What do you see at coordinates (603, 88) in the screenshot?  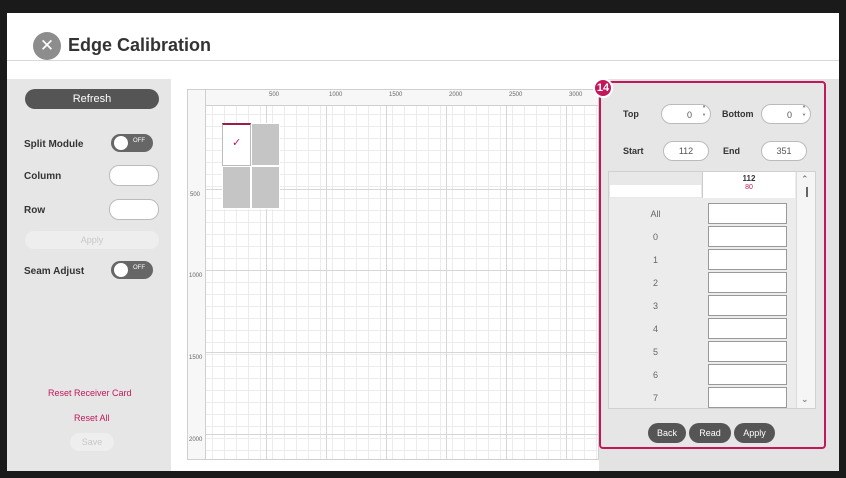 I see `callout-badge: 14` at bounding box center [603, 88].